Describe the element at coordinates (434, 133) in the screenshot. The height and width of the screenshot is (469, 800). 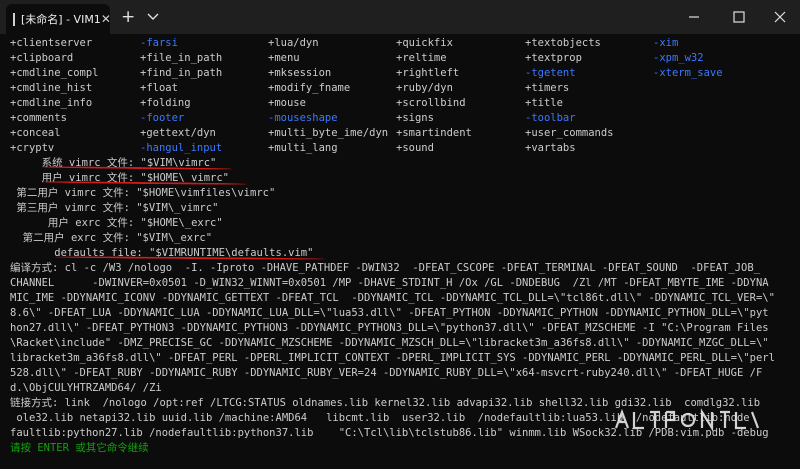
I see `feature-item: +smartindent` at that location.